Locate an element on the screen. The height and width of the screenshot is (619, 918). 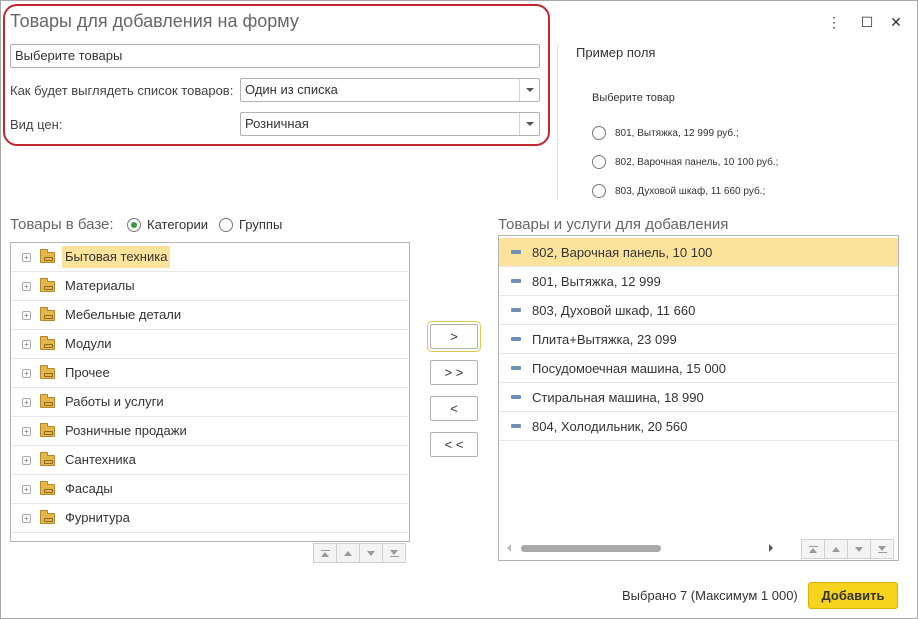
tree-row: + Работы и услуги is located at coordinates (209, 402).